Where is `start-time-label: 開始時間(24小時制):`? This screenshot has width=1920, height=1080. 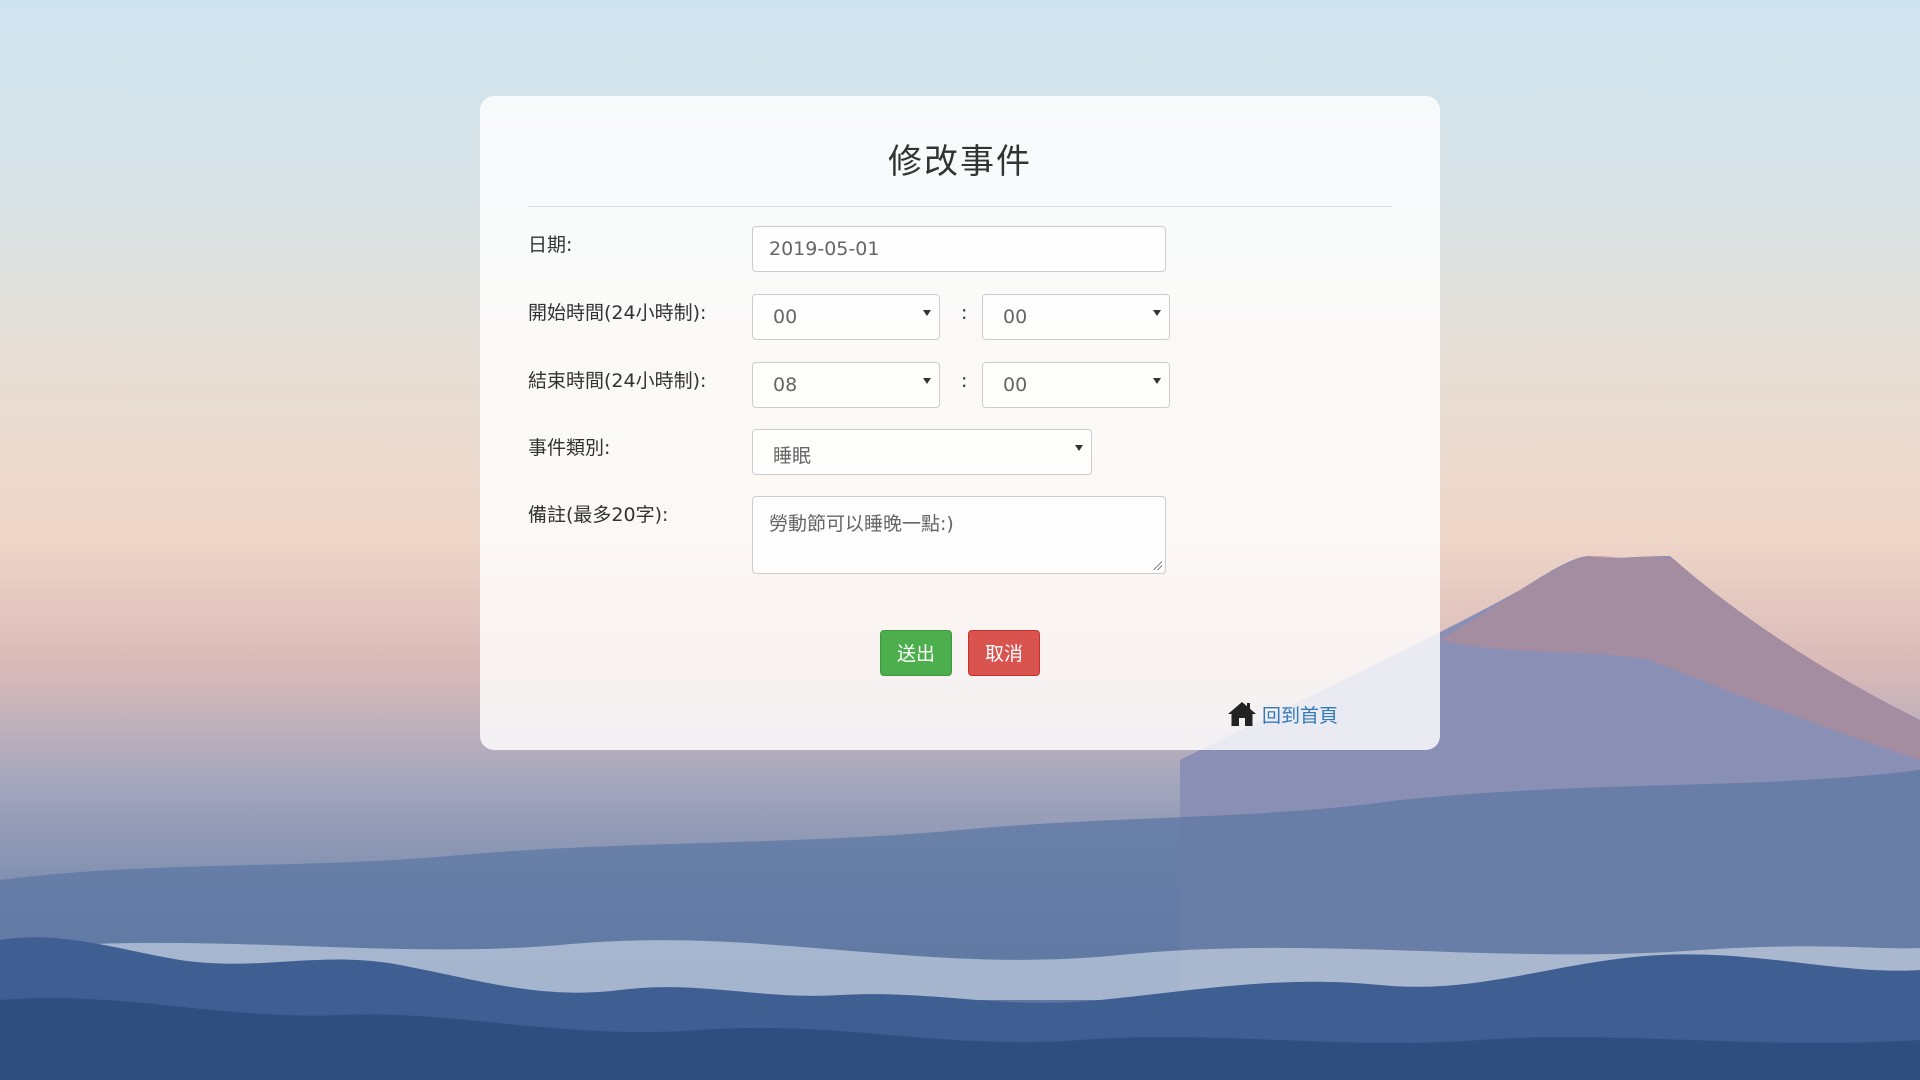 start-time-label: 開始時間(24小時制): is located at coordinates (617, 313).